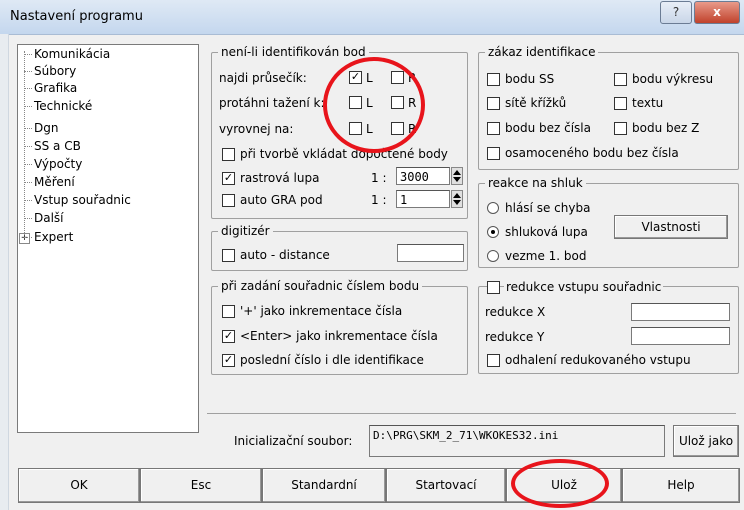 The width and height of the screenshot is (744, 510). I want to click on reveal-reduced-label: odhalení redukovaného vstupu, so click(598, 360).